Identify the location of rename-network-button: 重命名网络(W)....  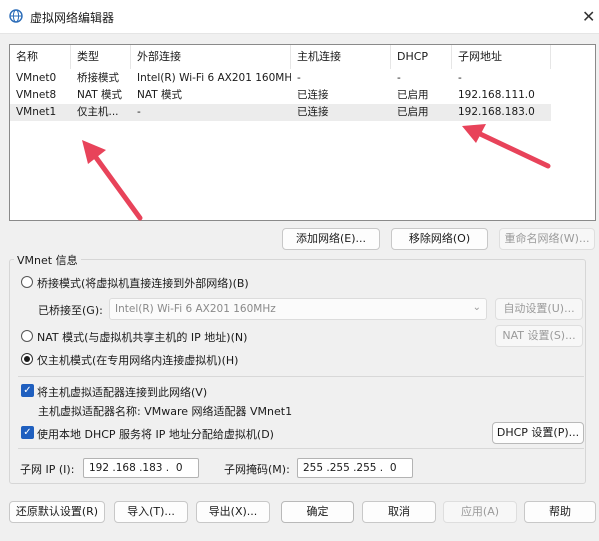
(547, 239).